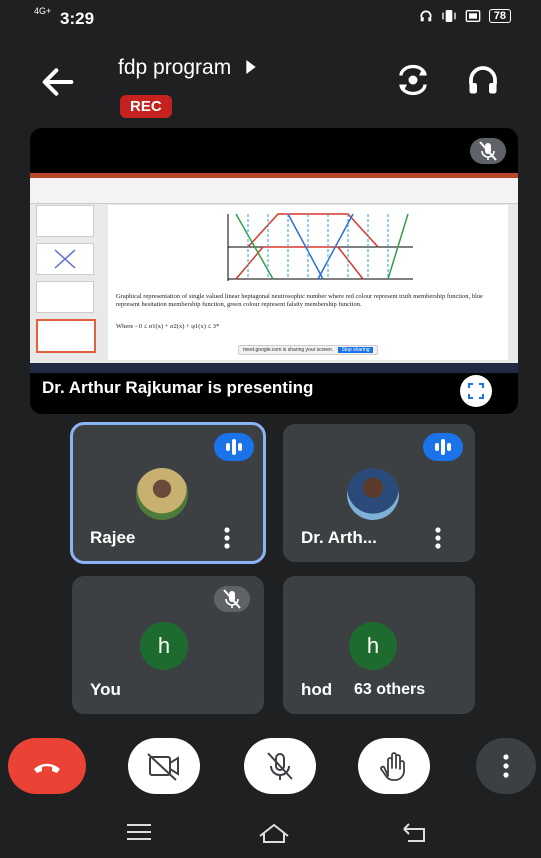 This screenshot has height=858, width=541. I want to click on recent-apps-icon, so click(139, 832).